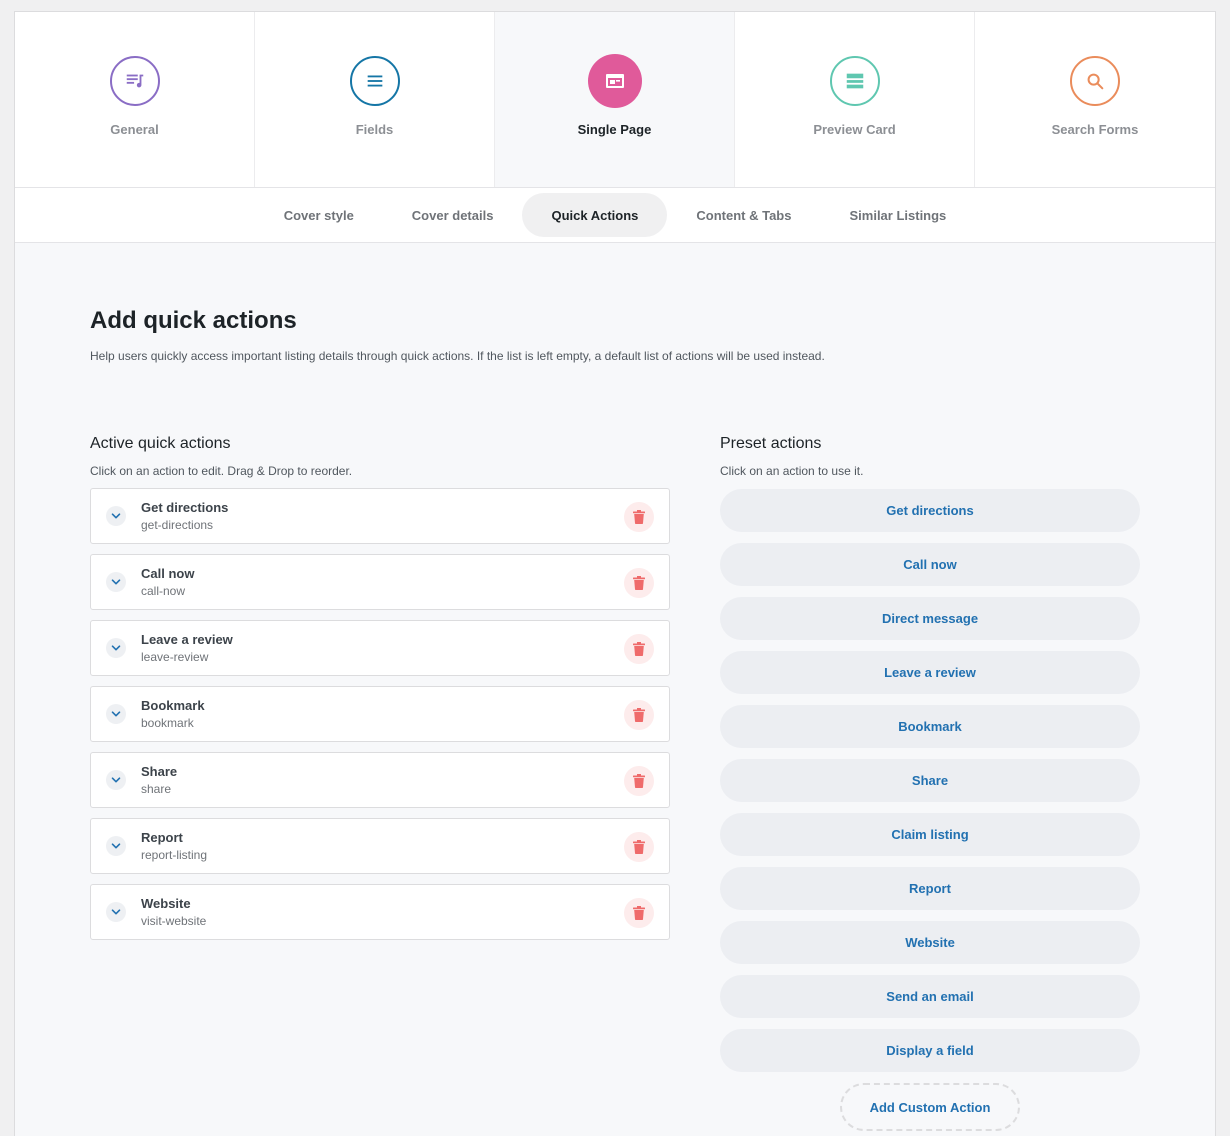  Describe the element at coordinates (134, 81) in the screenshot. I see `music-list-icon` at that location.